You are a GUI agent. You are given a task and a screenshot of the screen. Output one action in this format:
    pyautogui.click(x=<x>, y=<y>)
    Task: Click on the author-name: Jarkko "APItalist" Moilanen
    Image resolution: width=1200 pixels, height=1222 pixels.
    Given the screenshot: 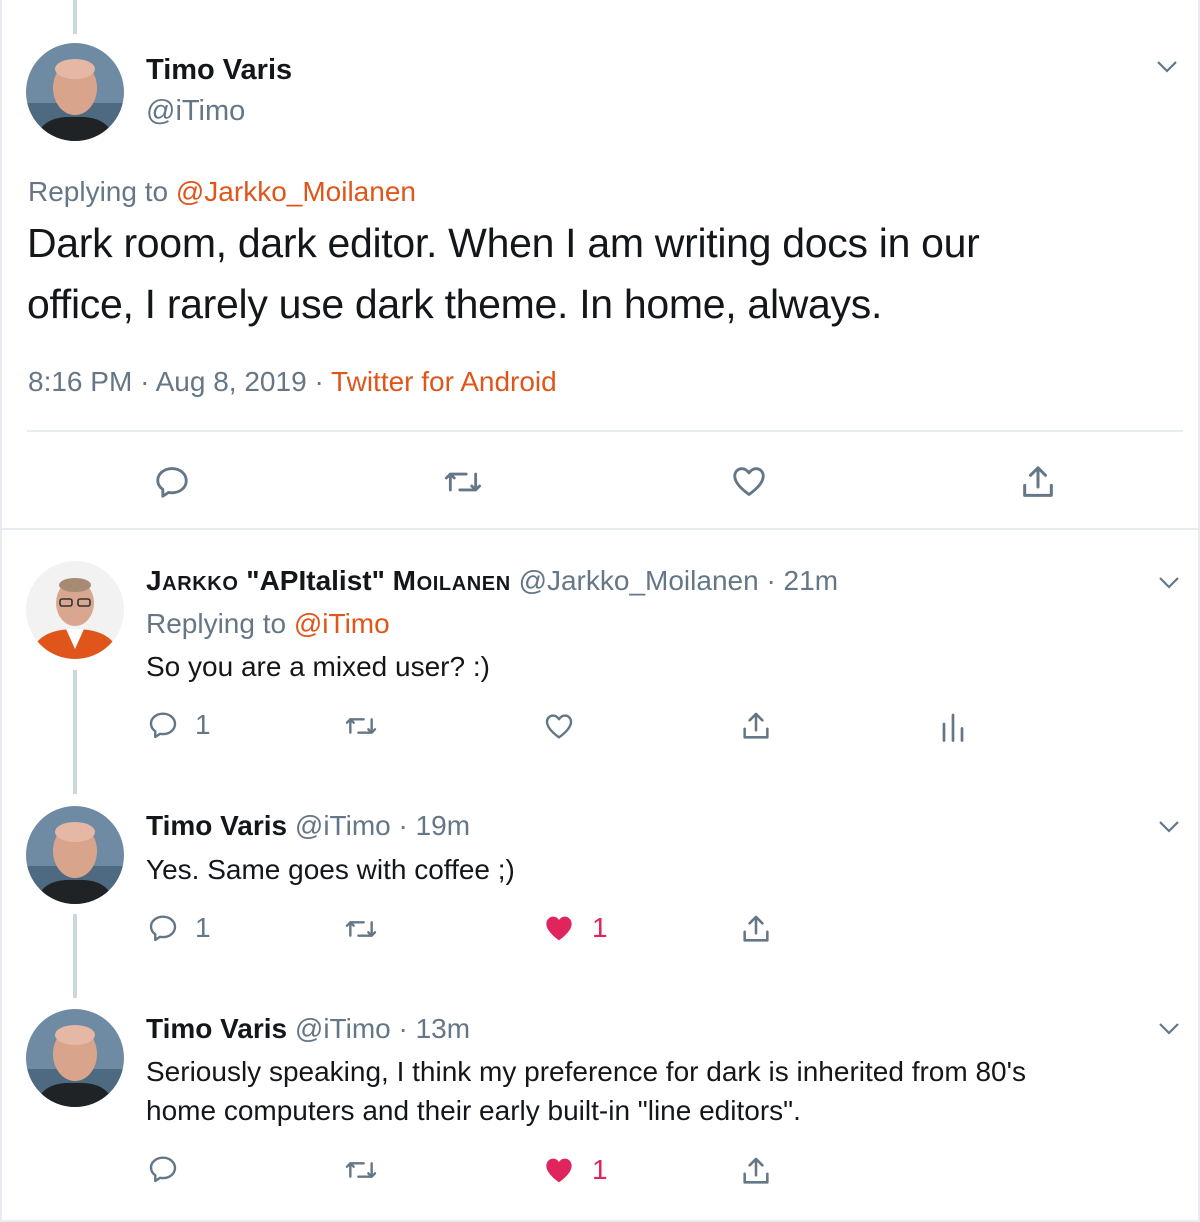 What is the action you would take?
    pyautogui.click(x=328, y=580)
    